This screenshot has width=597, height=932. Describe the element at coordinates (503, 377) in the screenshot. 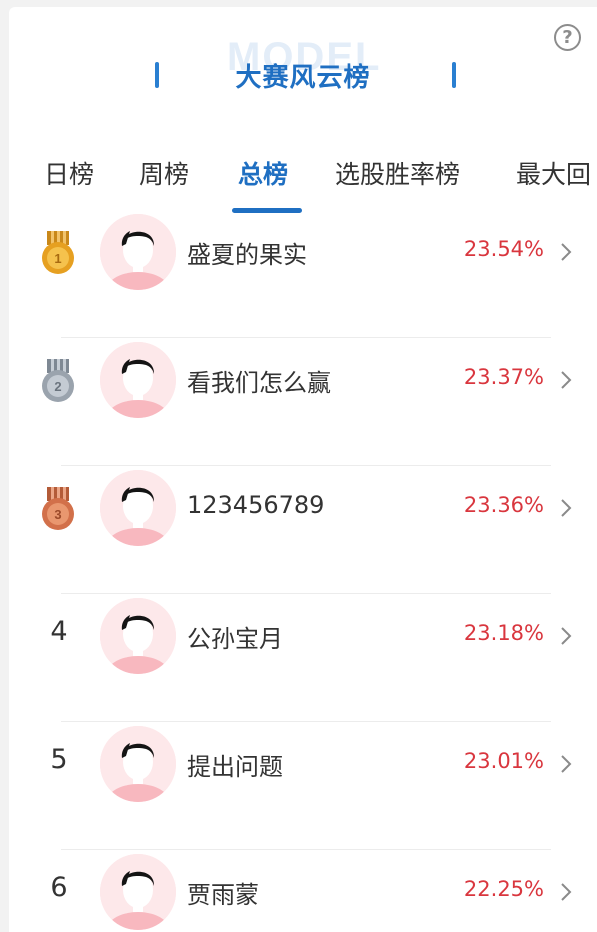

I see `win-rate: 23.37%` at that location.